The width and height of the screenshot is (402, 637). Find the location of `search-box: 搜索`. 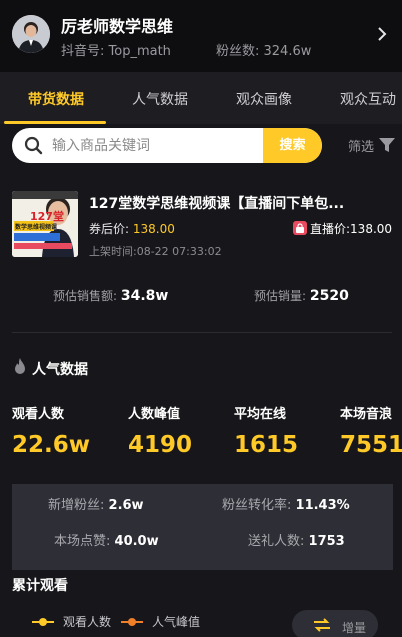

search-box: 搜索 is located at coordinates (167, 145).